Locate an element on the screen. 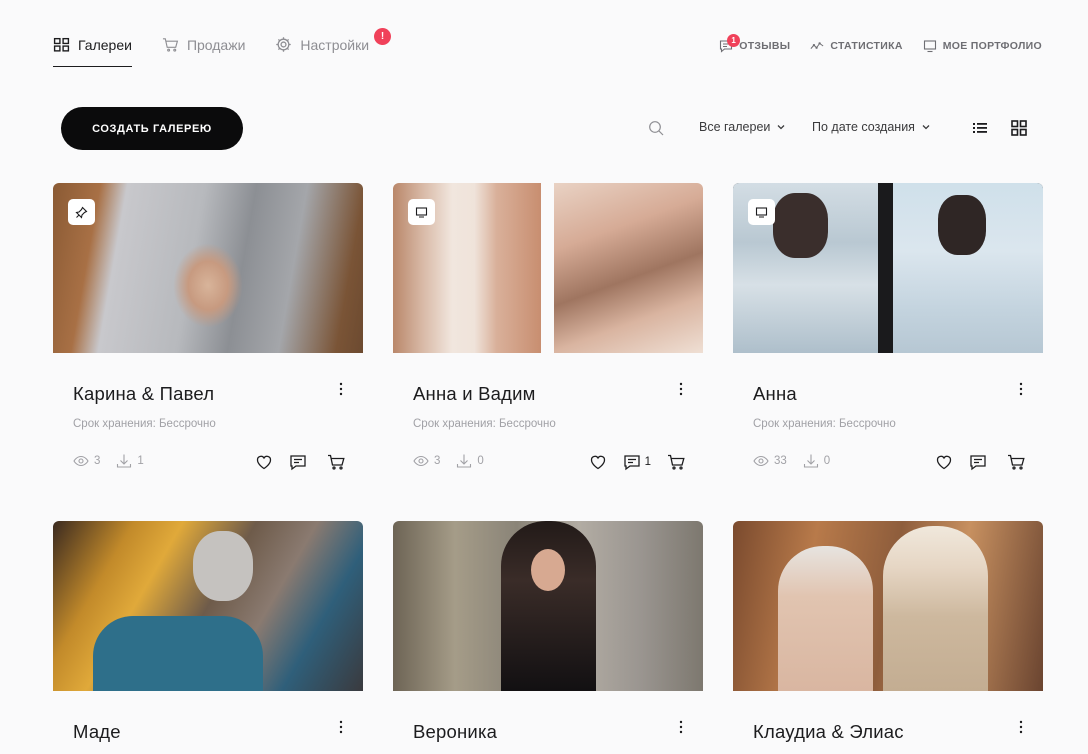 The image size is (1088, 754). gallery-title: Анна и Вадим is located at coordinates (474, 394).